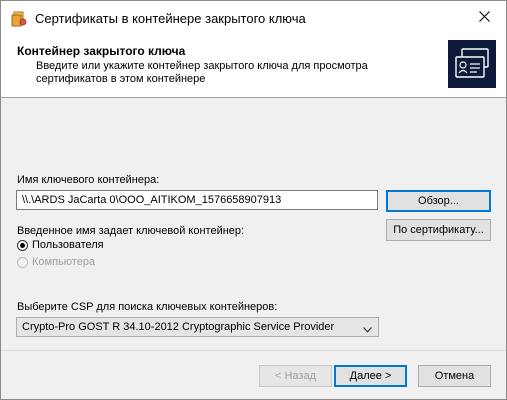  Describe the element at coordinates (253, 350) in the screenshot. I see `footer-separator` at that location.